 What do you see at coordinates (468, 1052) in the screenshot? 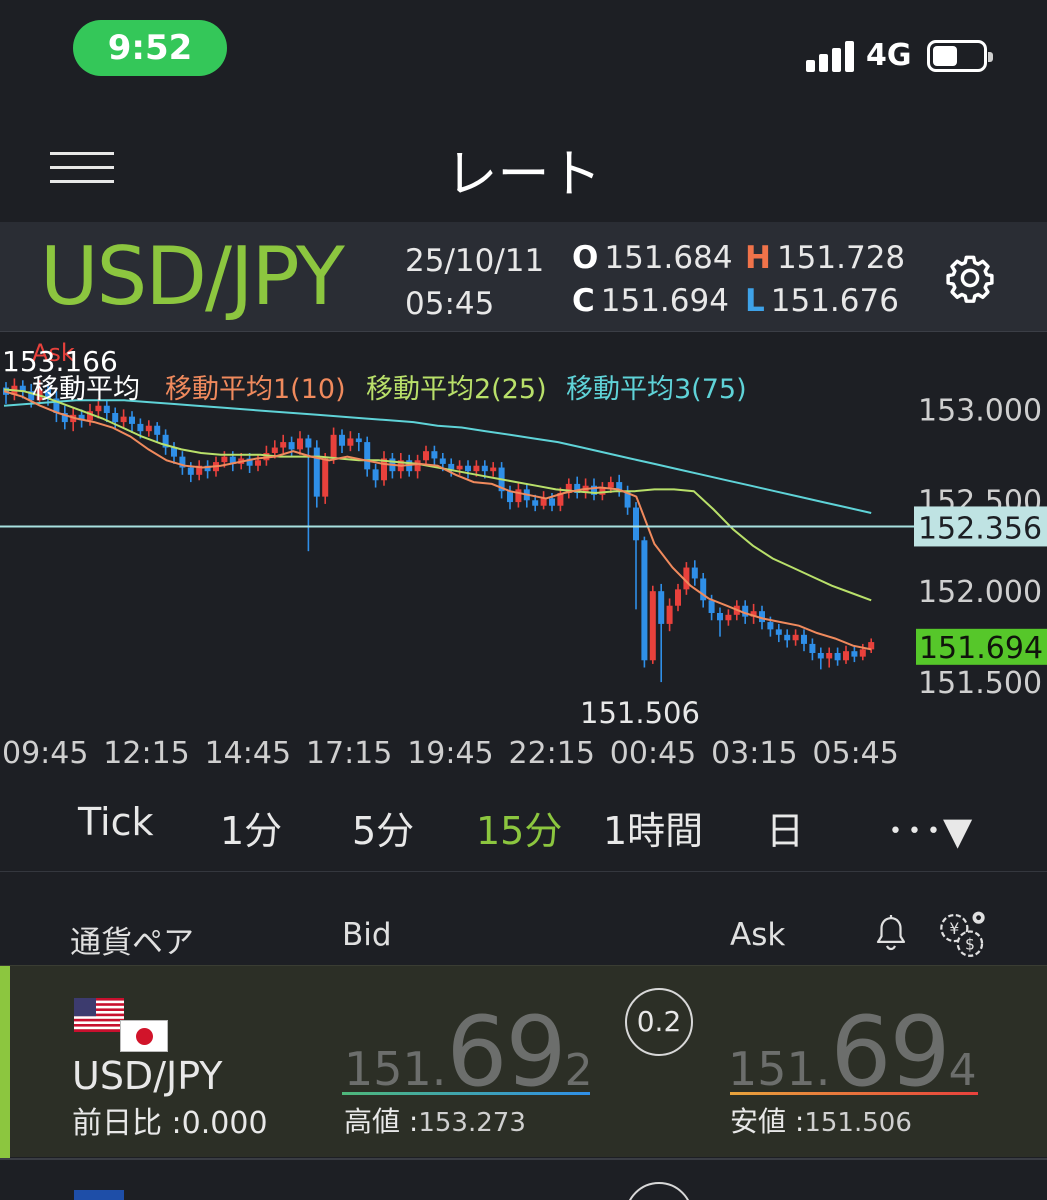
I see `bid-price: 151.692` at bounding box center [468, 1052].